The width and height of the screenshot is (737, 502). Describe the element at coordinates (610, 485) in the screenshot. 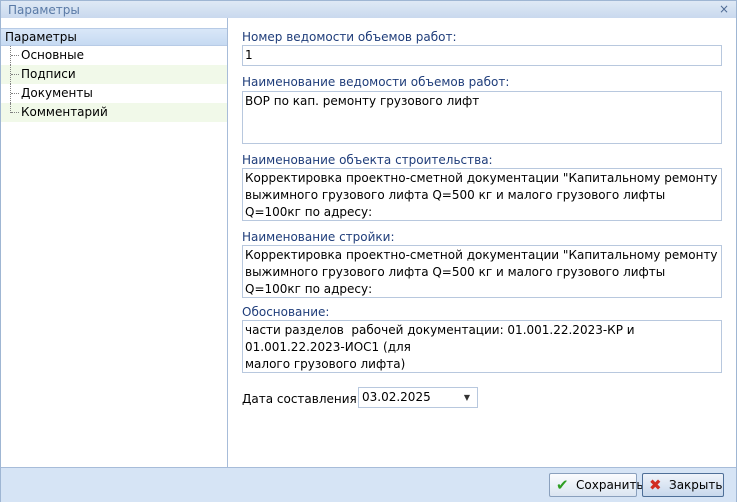

I see `save-button-label: Сохранить` at that location.